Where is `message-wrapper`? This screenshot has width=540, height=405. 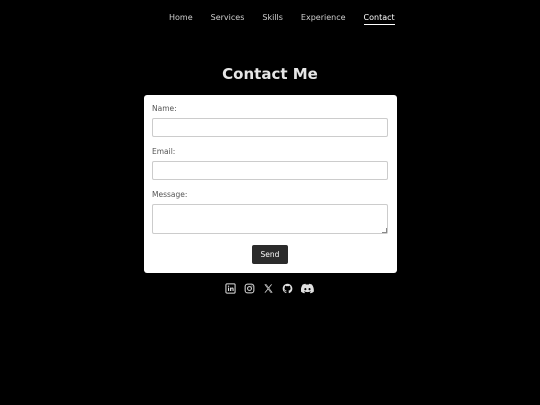 message-wrapper is located at coordinates (270, 219).